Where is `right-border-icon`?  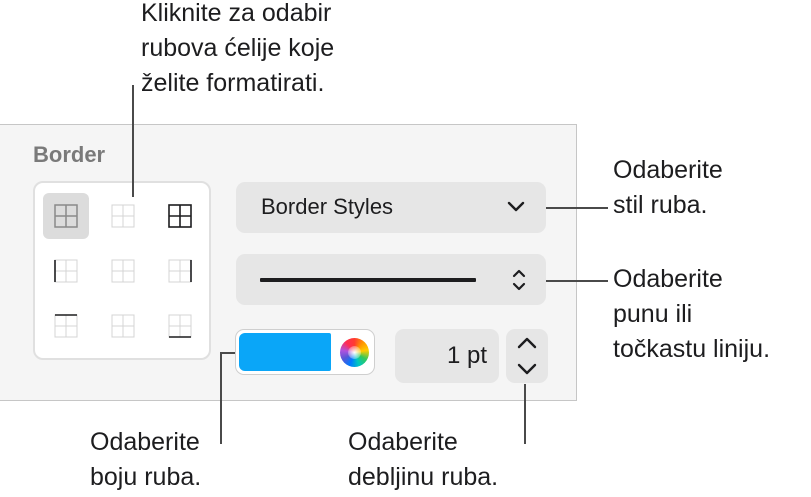
right-border-icon is located at coordinates (180, 271).